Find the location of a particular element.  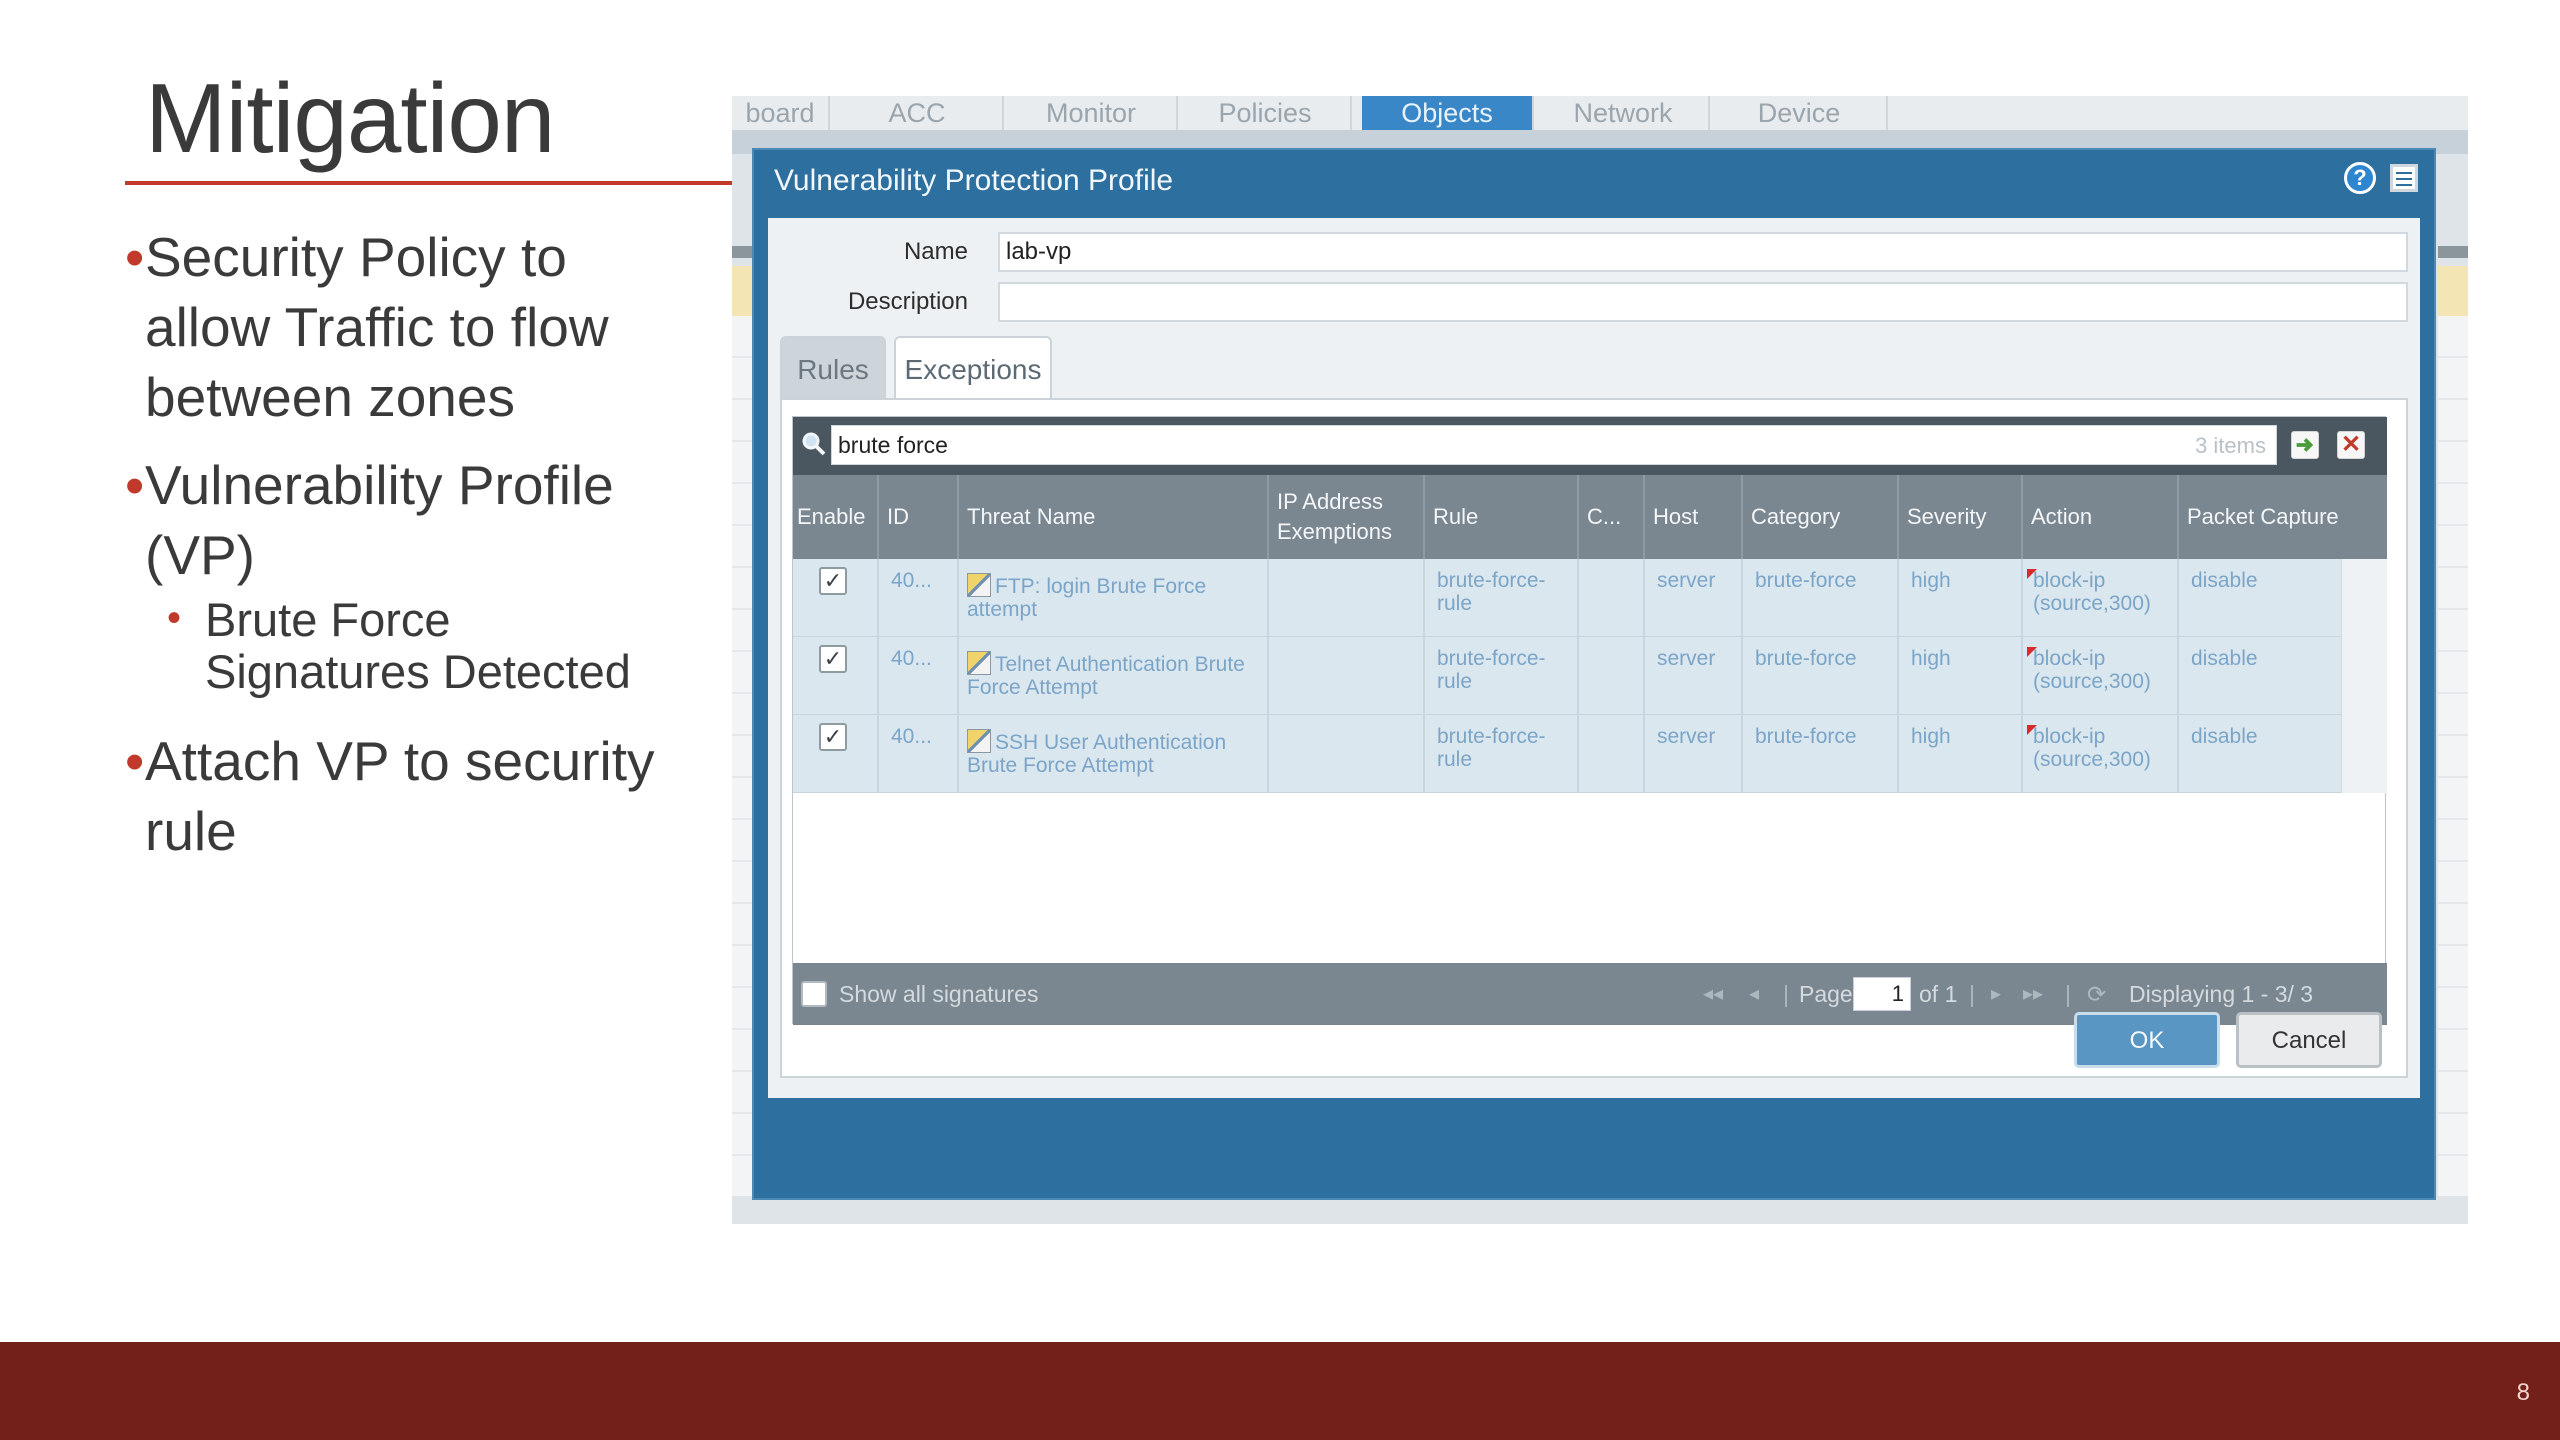

nav-tab-device: Device is located at coordinates (1800, 113).